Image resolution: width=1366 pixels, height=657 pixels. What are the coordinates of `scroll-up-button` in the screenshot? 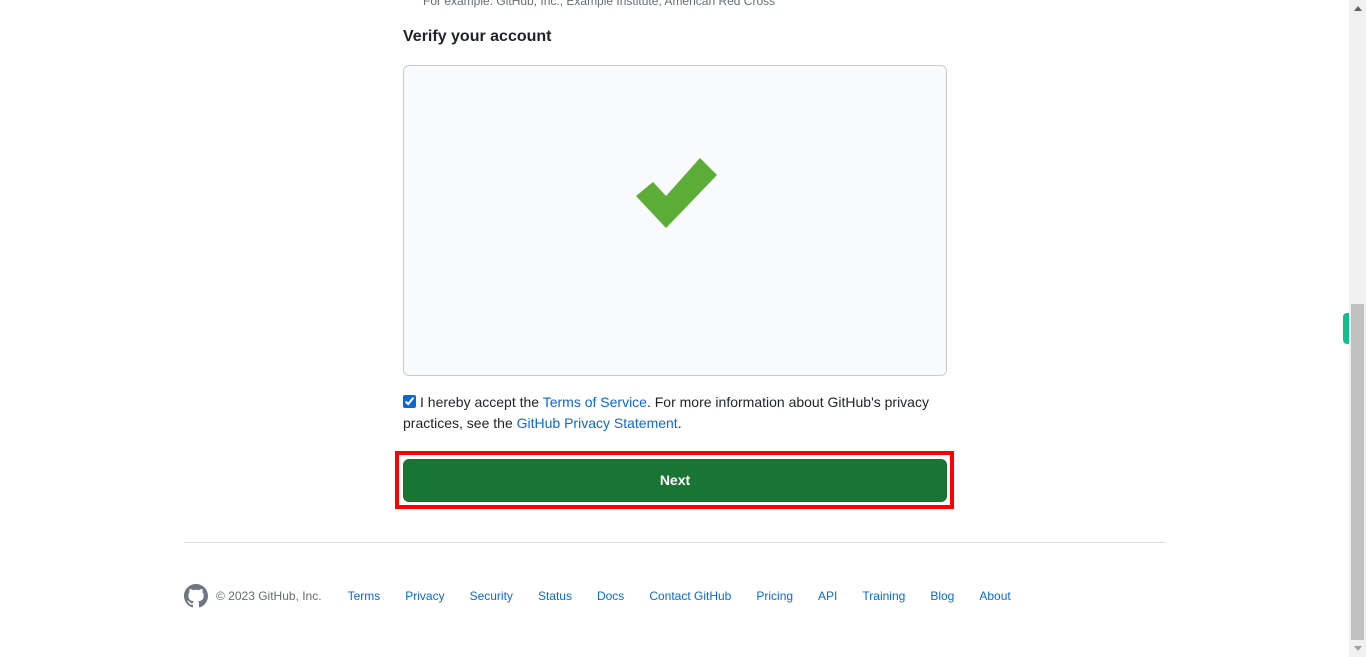 It's located at (1357, 8).